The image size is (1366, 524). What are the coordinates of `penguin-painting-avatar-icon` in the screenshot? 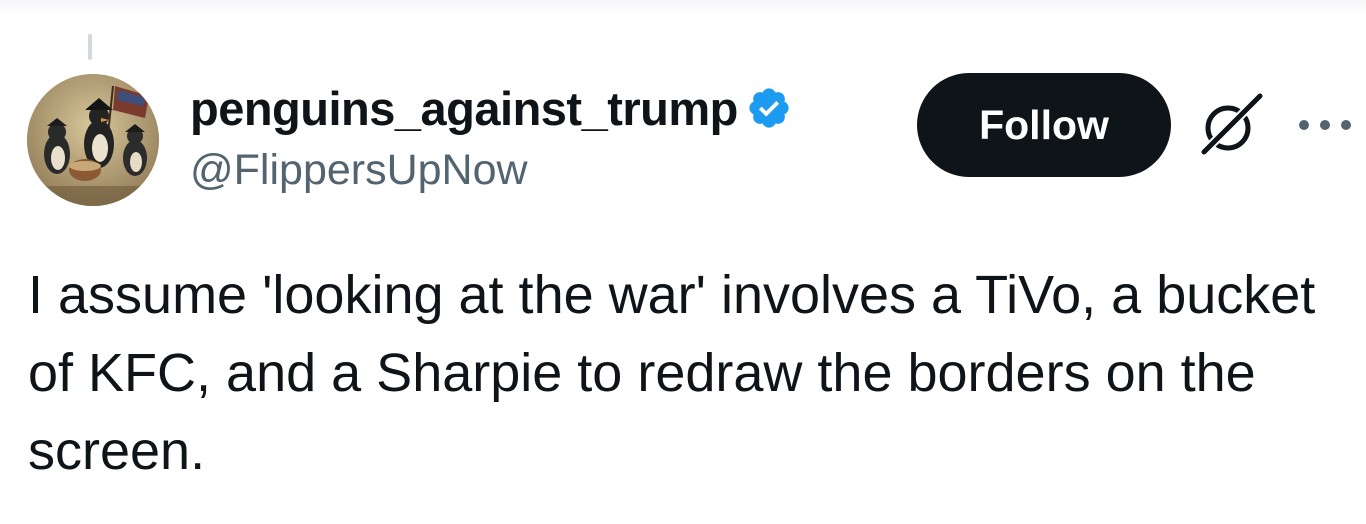 It's located at (93, 140).